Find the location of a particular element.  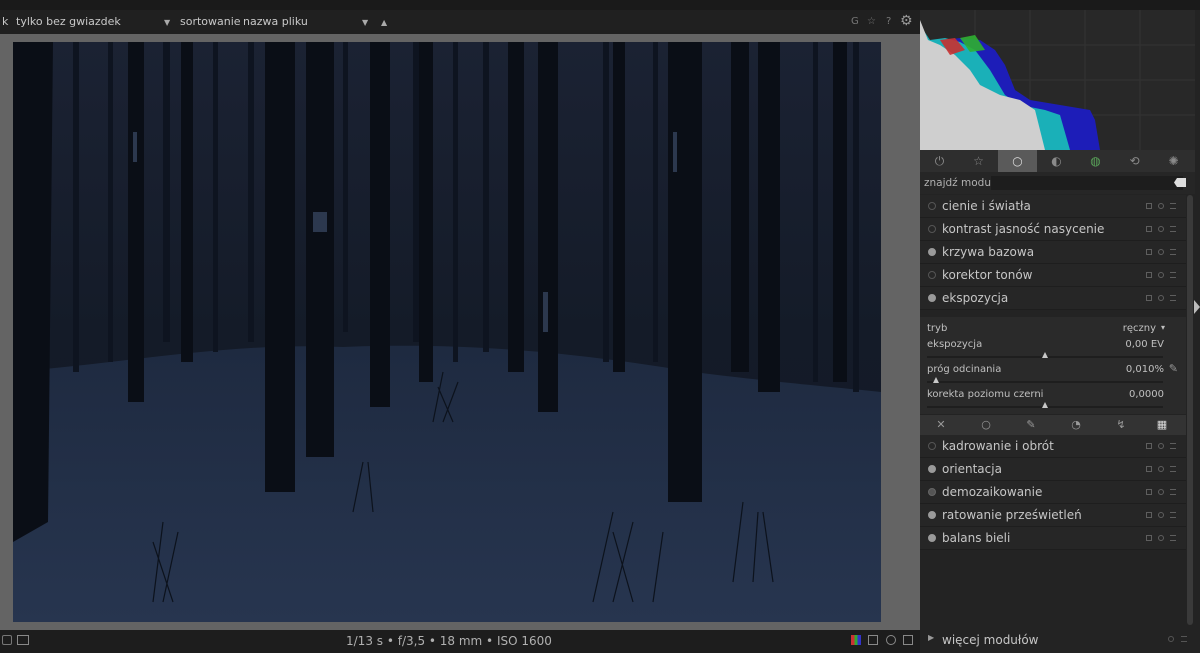

exposure-slider is located at coordinates (1045, 355).